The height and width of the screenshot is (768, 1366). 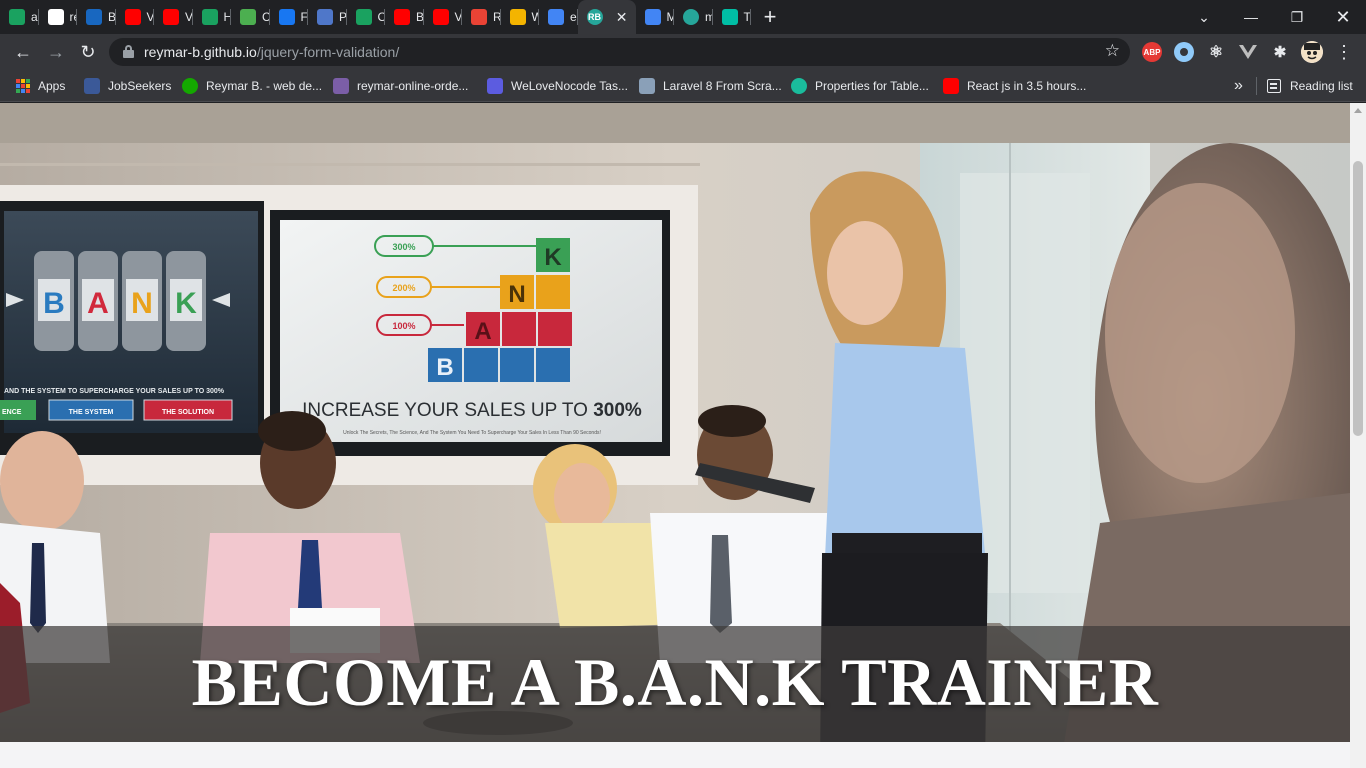 What do you see at coordinates (770, 17) in the screenshot?
I see `new-tab-button: +` at bounding box center [770, 17].